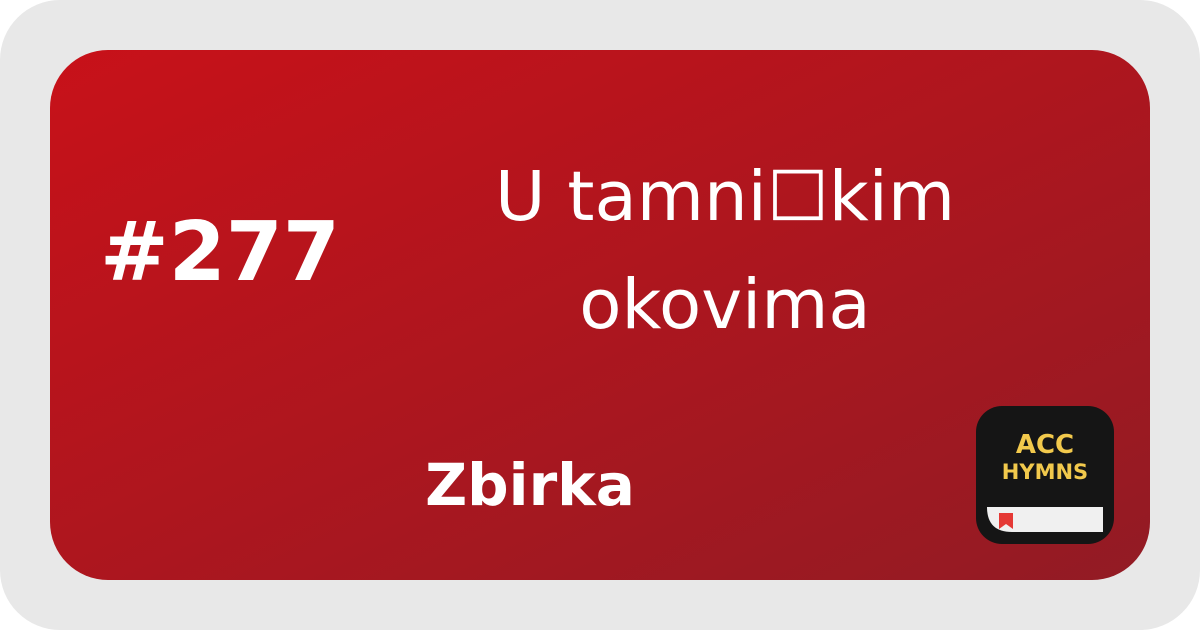 The height and width of the screenshot is (630, 1200). What do you see at coordinates (725, 197) in the screenshot?
I see `hymn-title-line-1: U tamni☐kim` at bounding box center [725, 197].